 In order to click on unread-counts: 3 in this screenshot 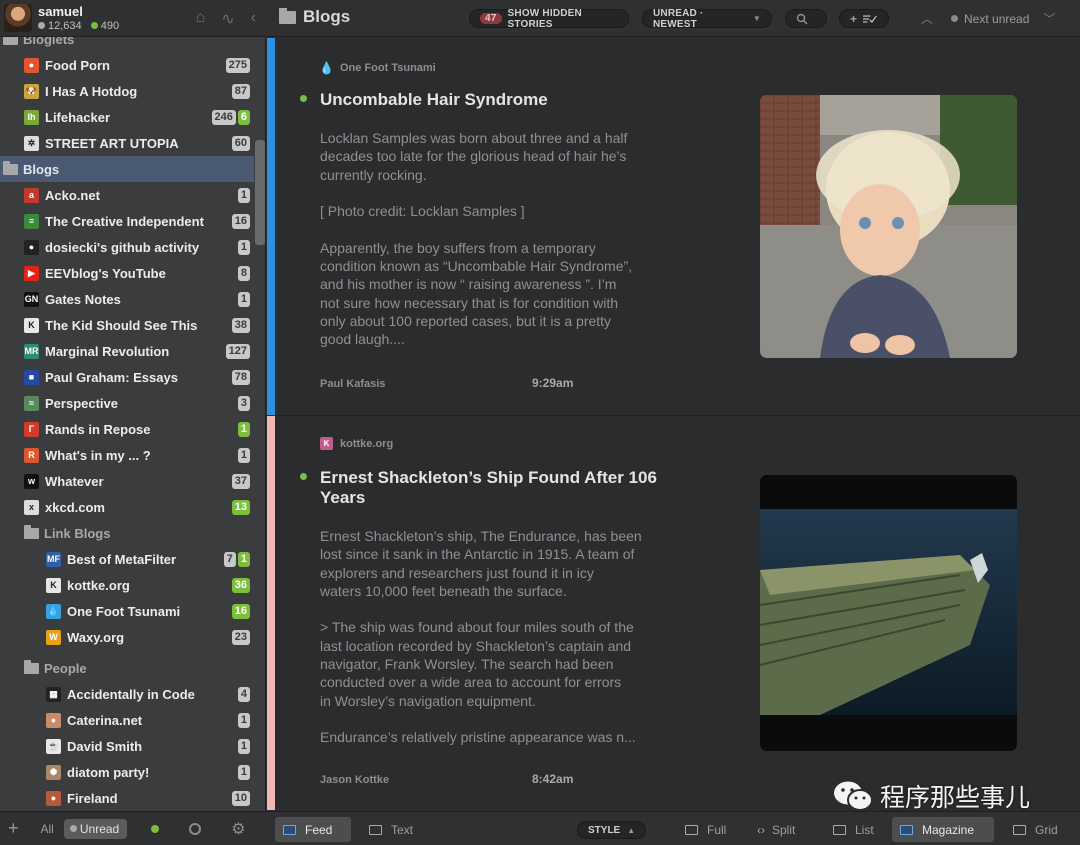, I will do `click(243, 403)`.